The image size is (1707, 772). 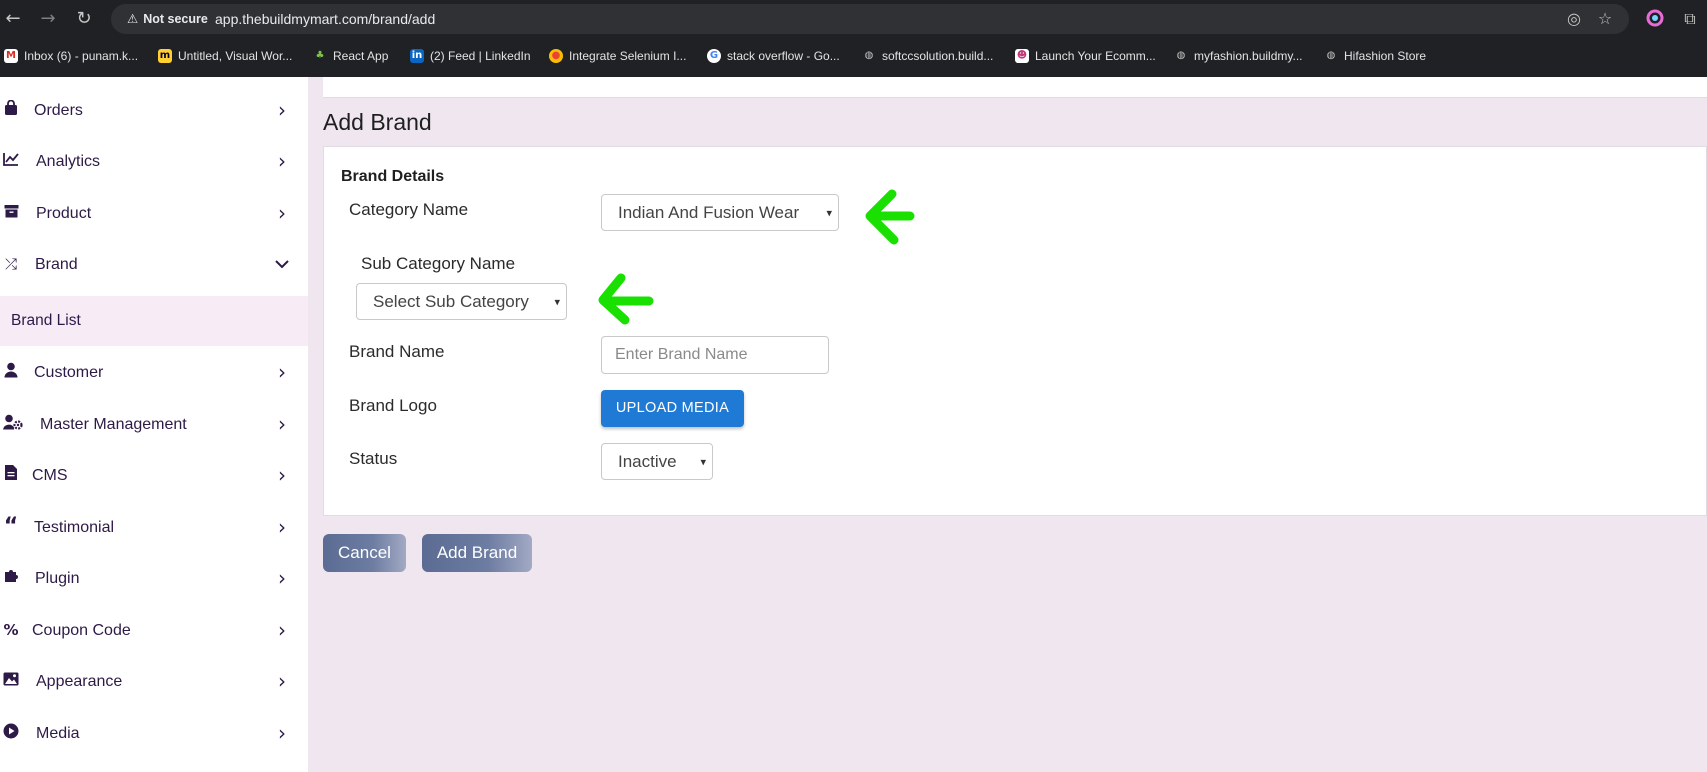 What do you see at coordinates (672, 408) in the screenshot?
I see `upload-media-button: UPLOAD MEDIA` at bounding box center [672, 408].